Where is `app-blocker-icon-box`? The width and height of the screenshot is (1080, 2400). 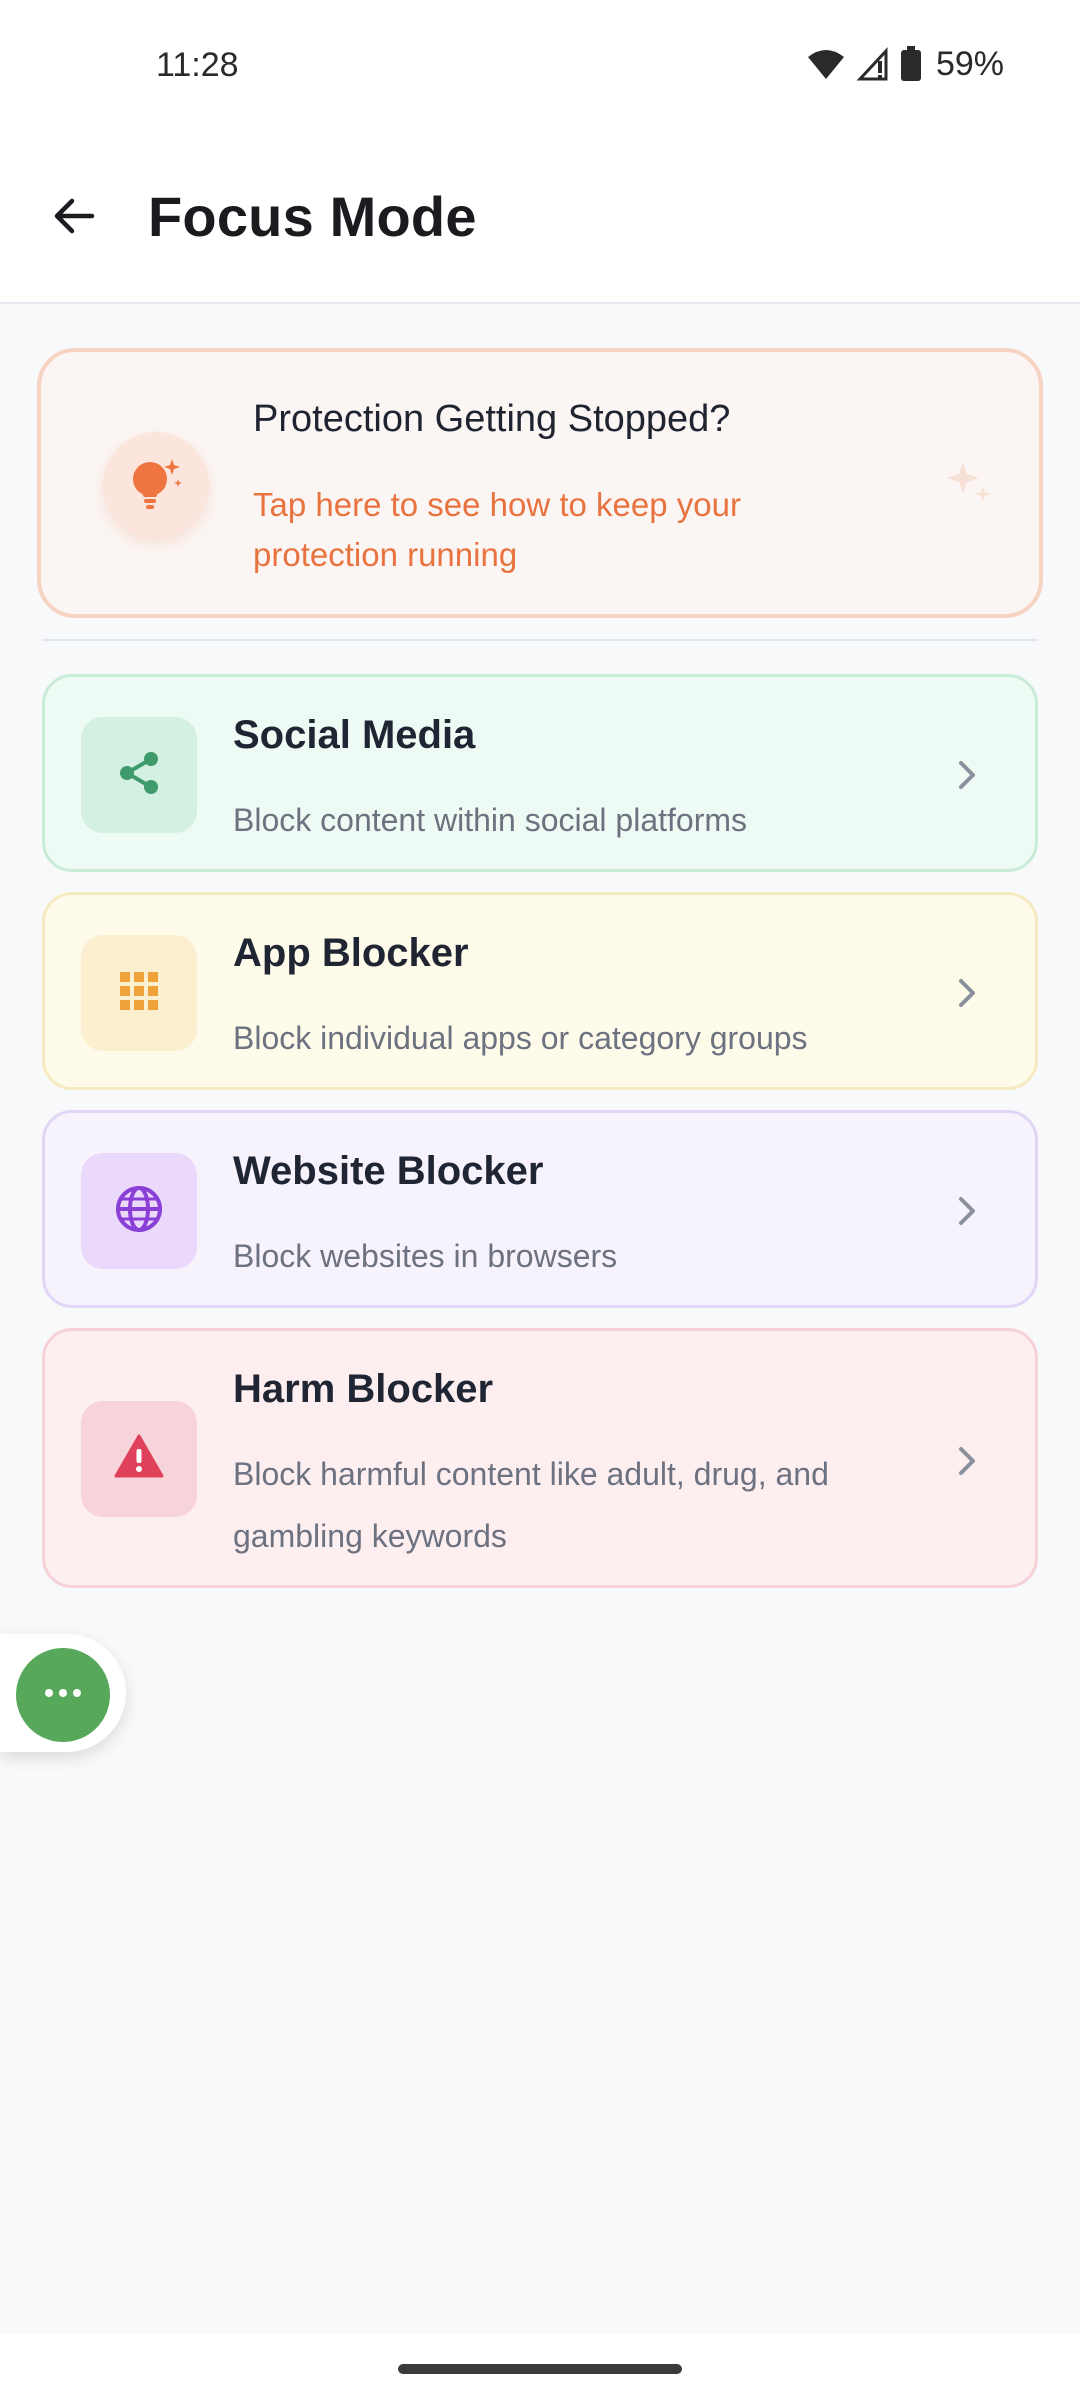 app-blocker-icon-box is located at coordinates (139, 993).